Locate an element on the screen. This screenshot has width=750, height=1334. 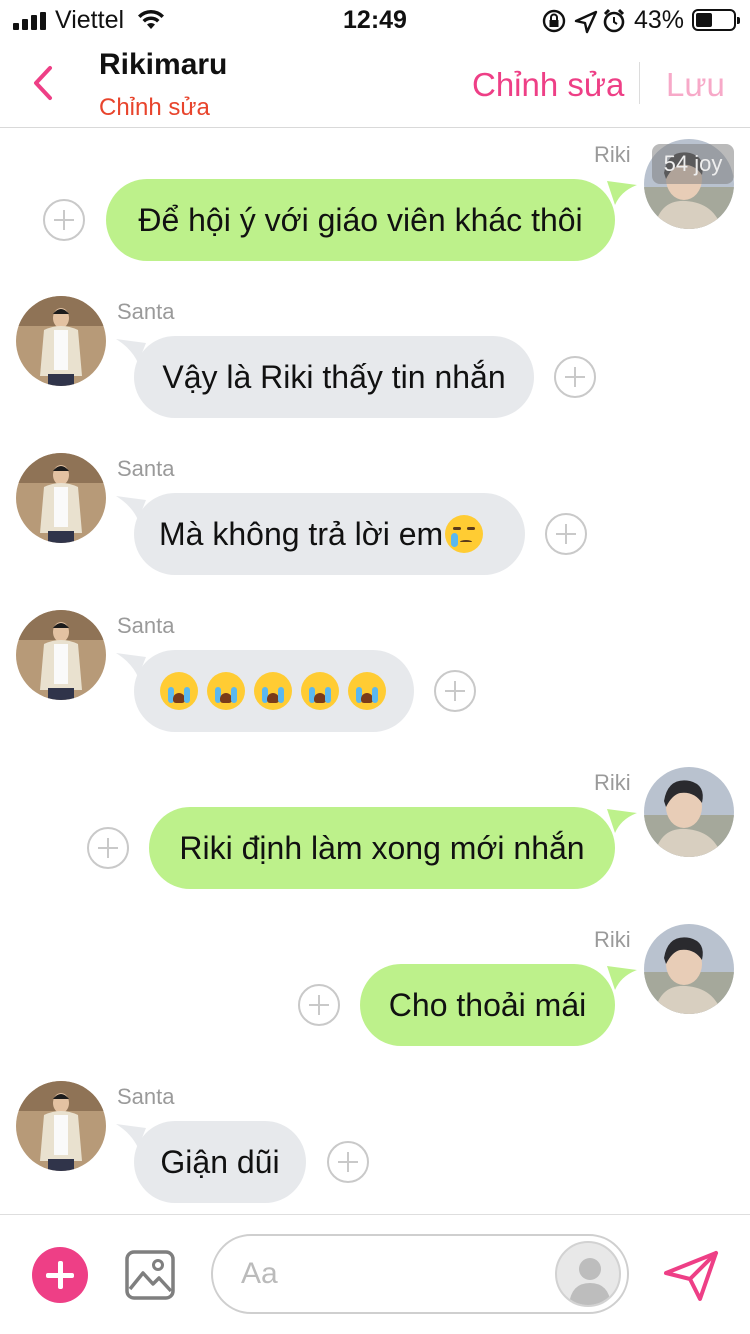
message-bubble: Giận dũi is located at coordinates (220, 1162).